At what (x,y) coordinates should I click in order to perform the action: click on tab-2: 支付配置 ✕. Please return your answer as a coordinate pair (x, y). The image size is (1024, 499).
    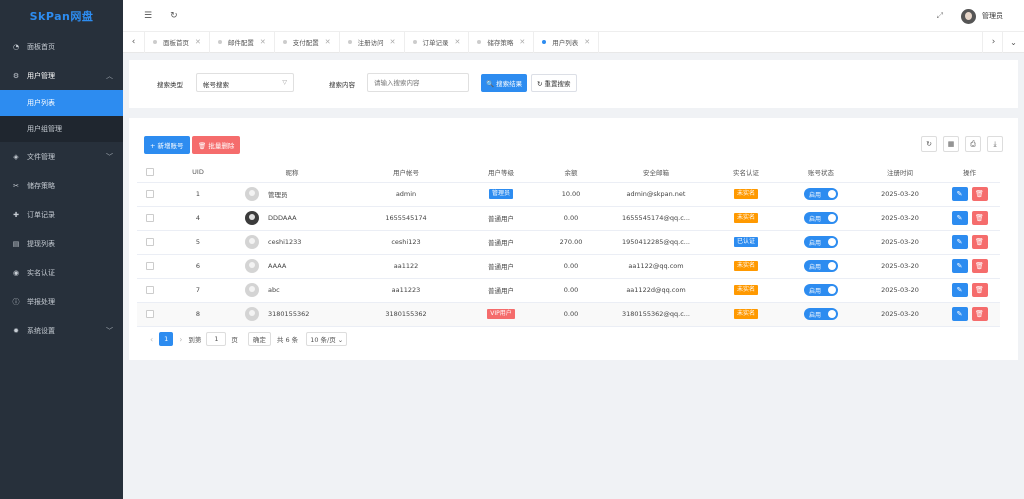
    Looking at the image, I should click on (307, 42).